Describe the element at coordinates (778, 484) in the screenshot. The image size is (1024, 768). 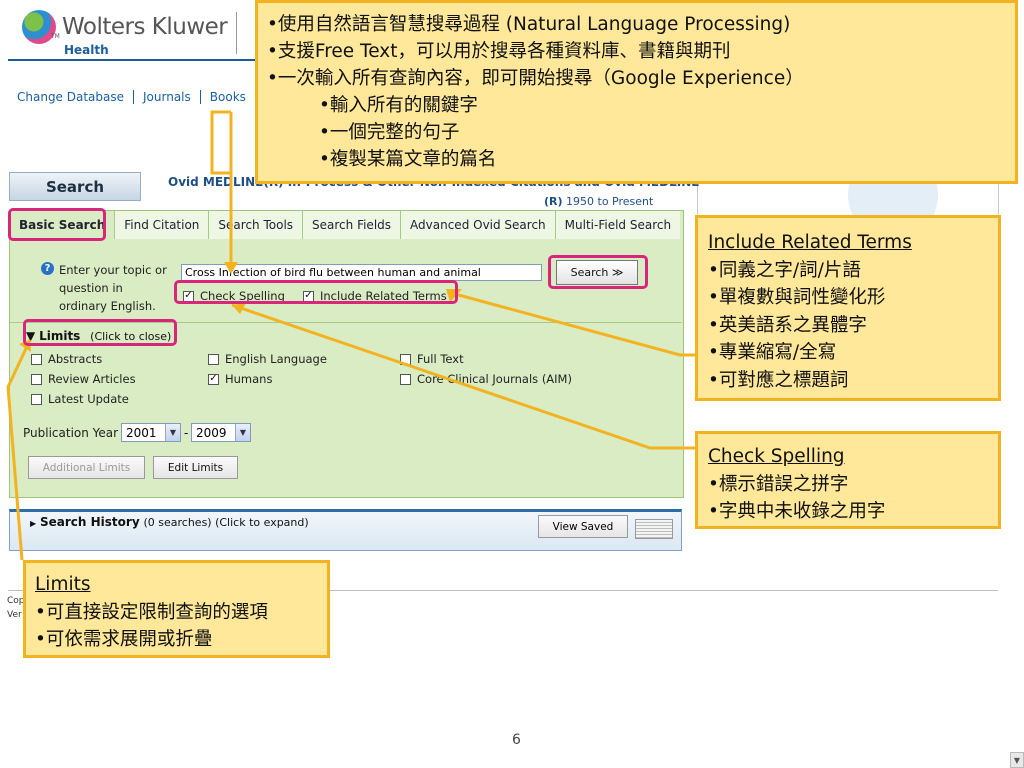
I see `callout-spelling-item: •標示錯誤之拼字` at that location.